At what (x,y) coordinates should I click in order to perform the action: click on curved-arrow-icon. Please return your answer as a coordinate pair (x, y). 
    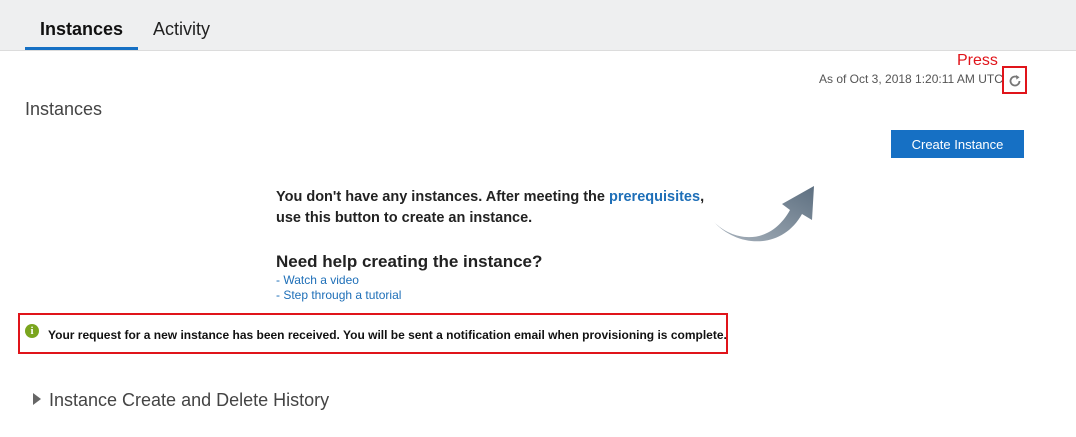
    Looking at the image, I should click on (764, 214).